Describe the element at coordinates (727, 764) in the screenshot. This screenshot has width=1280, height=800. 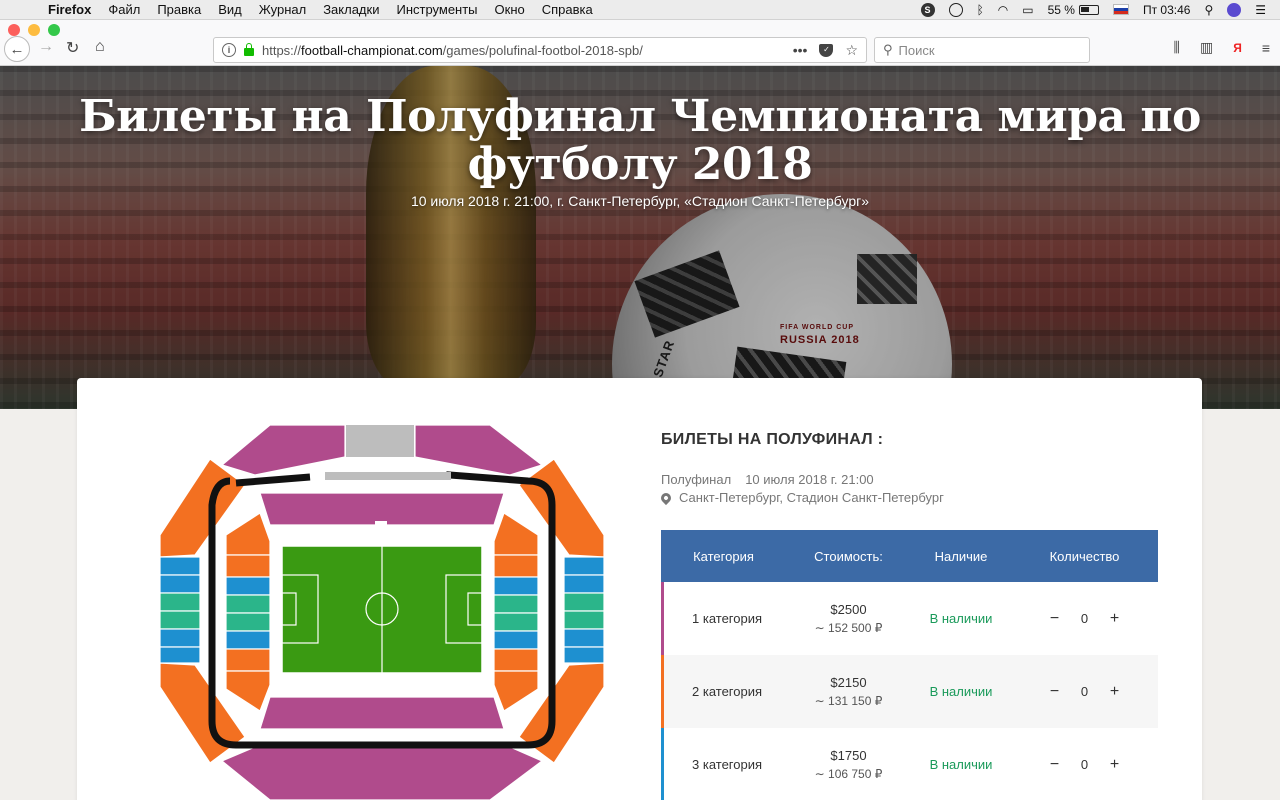
I see `ticket-category: 3 категория` at that location.